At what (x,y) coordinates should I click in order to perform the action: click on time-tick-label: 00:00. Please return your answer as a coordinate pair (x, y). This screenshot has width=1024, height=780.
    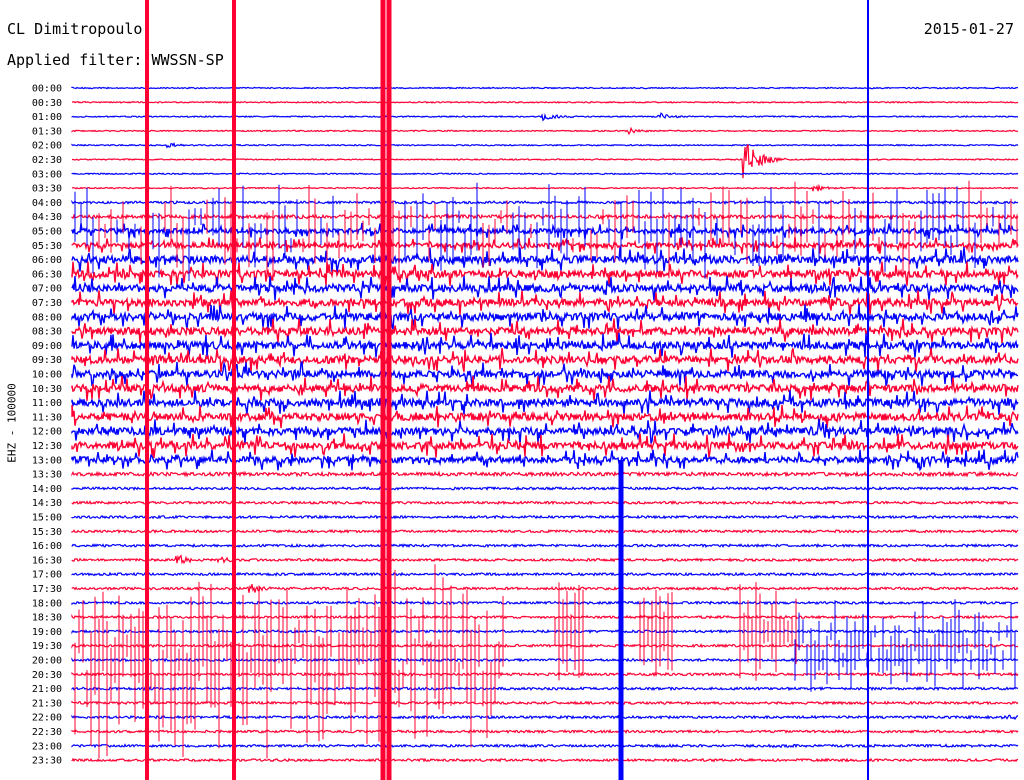
    Looking at the image, I should click on (47, 89).